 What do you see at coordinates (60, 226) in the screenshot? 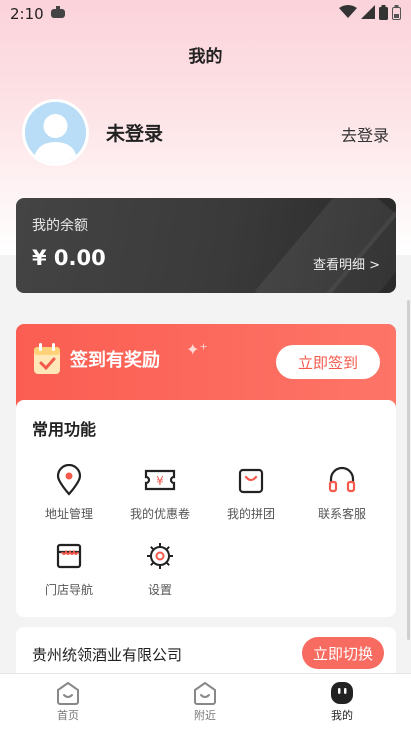
I see `balance-label: 我的余额` at bounding box center [60, 226].